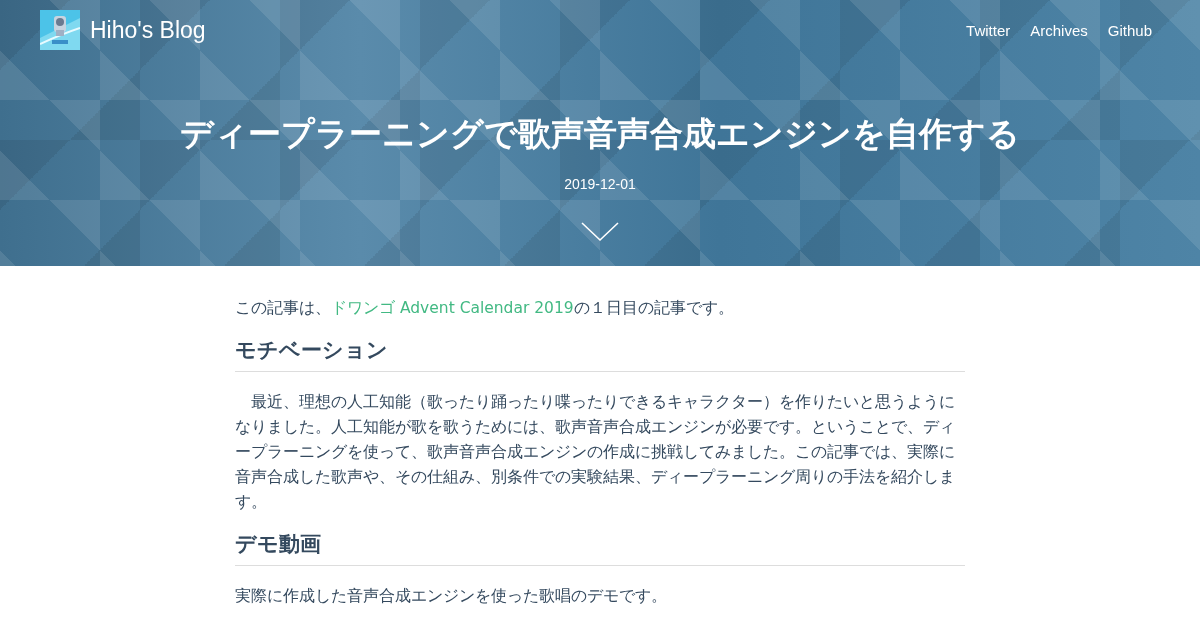 Image resolution: width=1200 pixels, height=630 pixels. Describe the element at coordinates (988, 30) in the screenshot. I see `nav-link: Twitter` at that location.